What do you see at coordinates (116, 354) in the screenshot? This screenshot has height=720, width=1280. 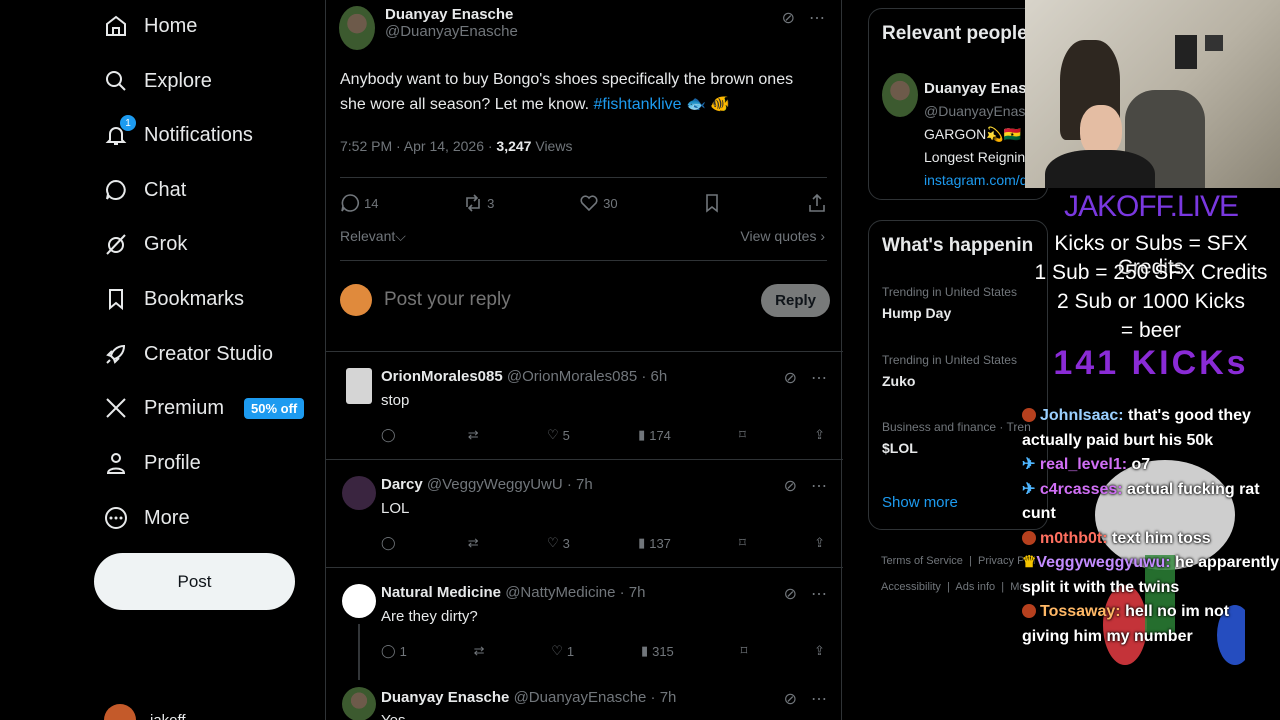 I see `rocket-icon` at bounding box center [116, 354].